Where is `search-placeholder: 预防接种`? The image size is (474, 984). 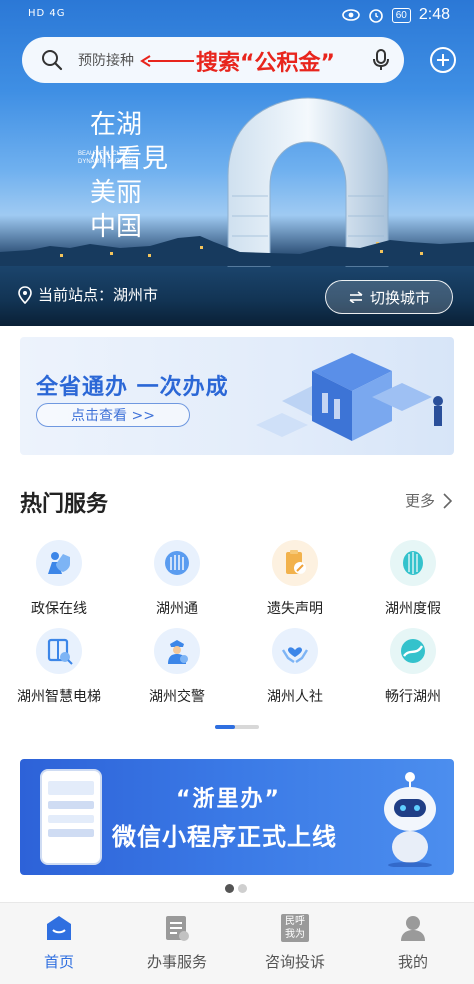
search-placeholder: 预防接种 is located at coordinates (106, 61).